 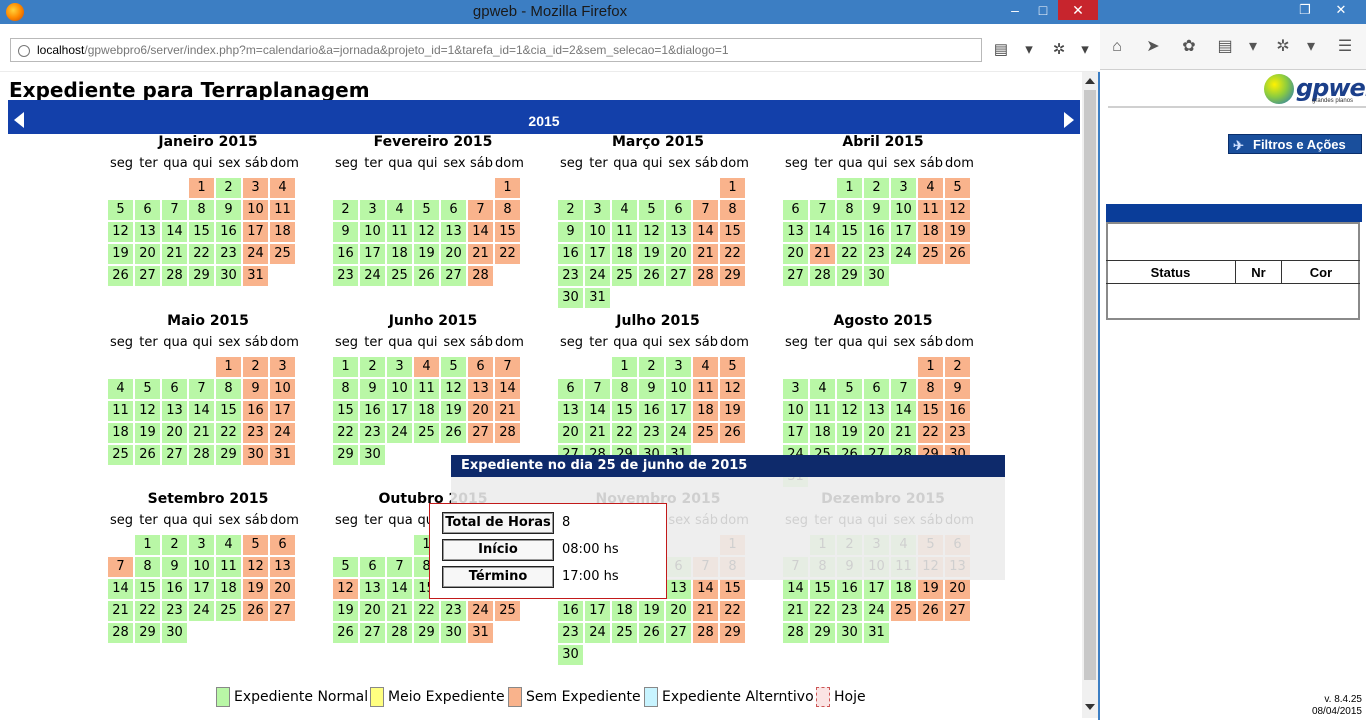 What do you see at coordinates (1078, 10) in the screenshot?
I see `close-icon: ✕` at bounding box center [1078, 10].